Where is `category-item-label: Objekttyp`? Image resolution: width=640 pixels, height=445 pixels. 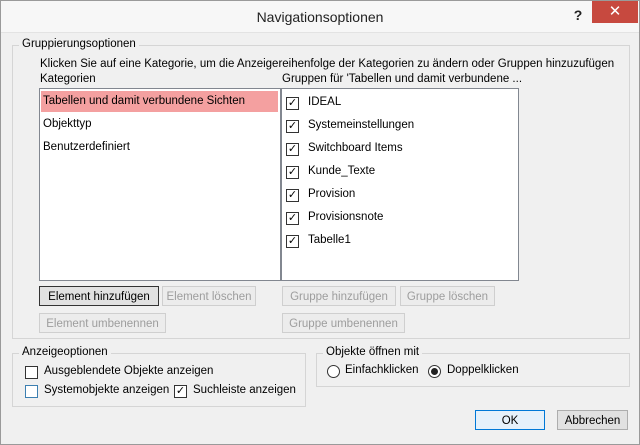
category-item-label: Objekttyp is located at coordinates (67, 124).